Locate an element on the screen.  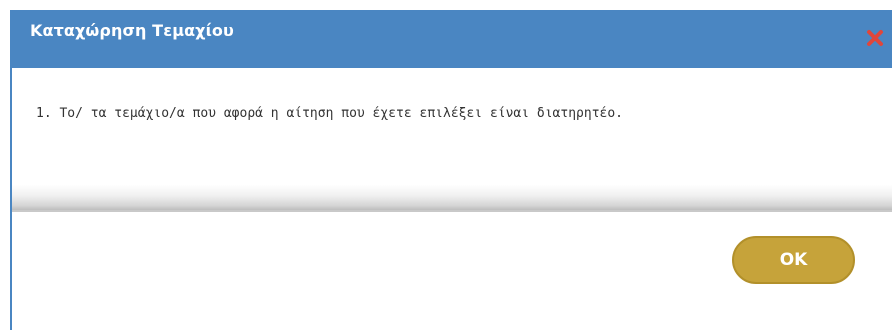
dialog-divider is located at coordinates (452, 211).